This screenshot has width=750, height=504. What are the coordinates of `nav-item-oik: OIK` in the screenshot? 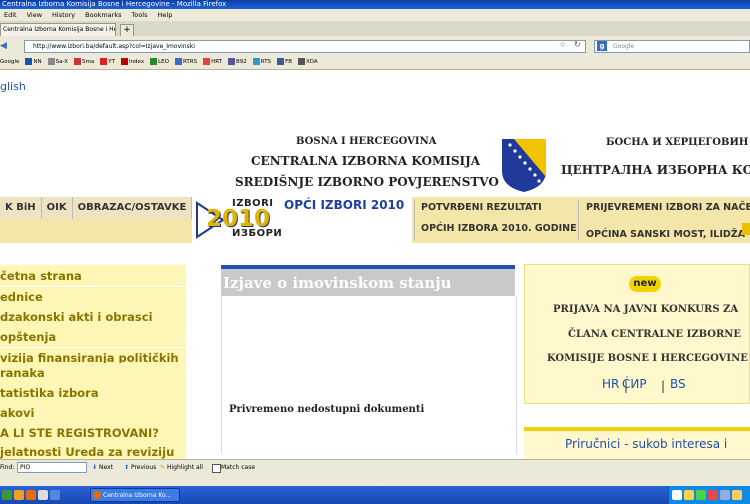 It's located at (57, 208).